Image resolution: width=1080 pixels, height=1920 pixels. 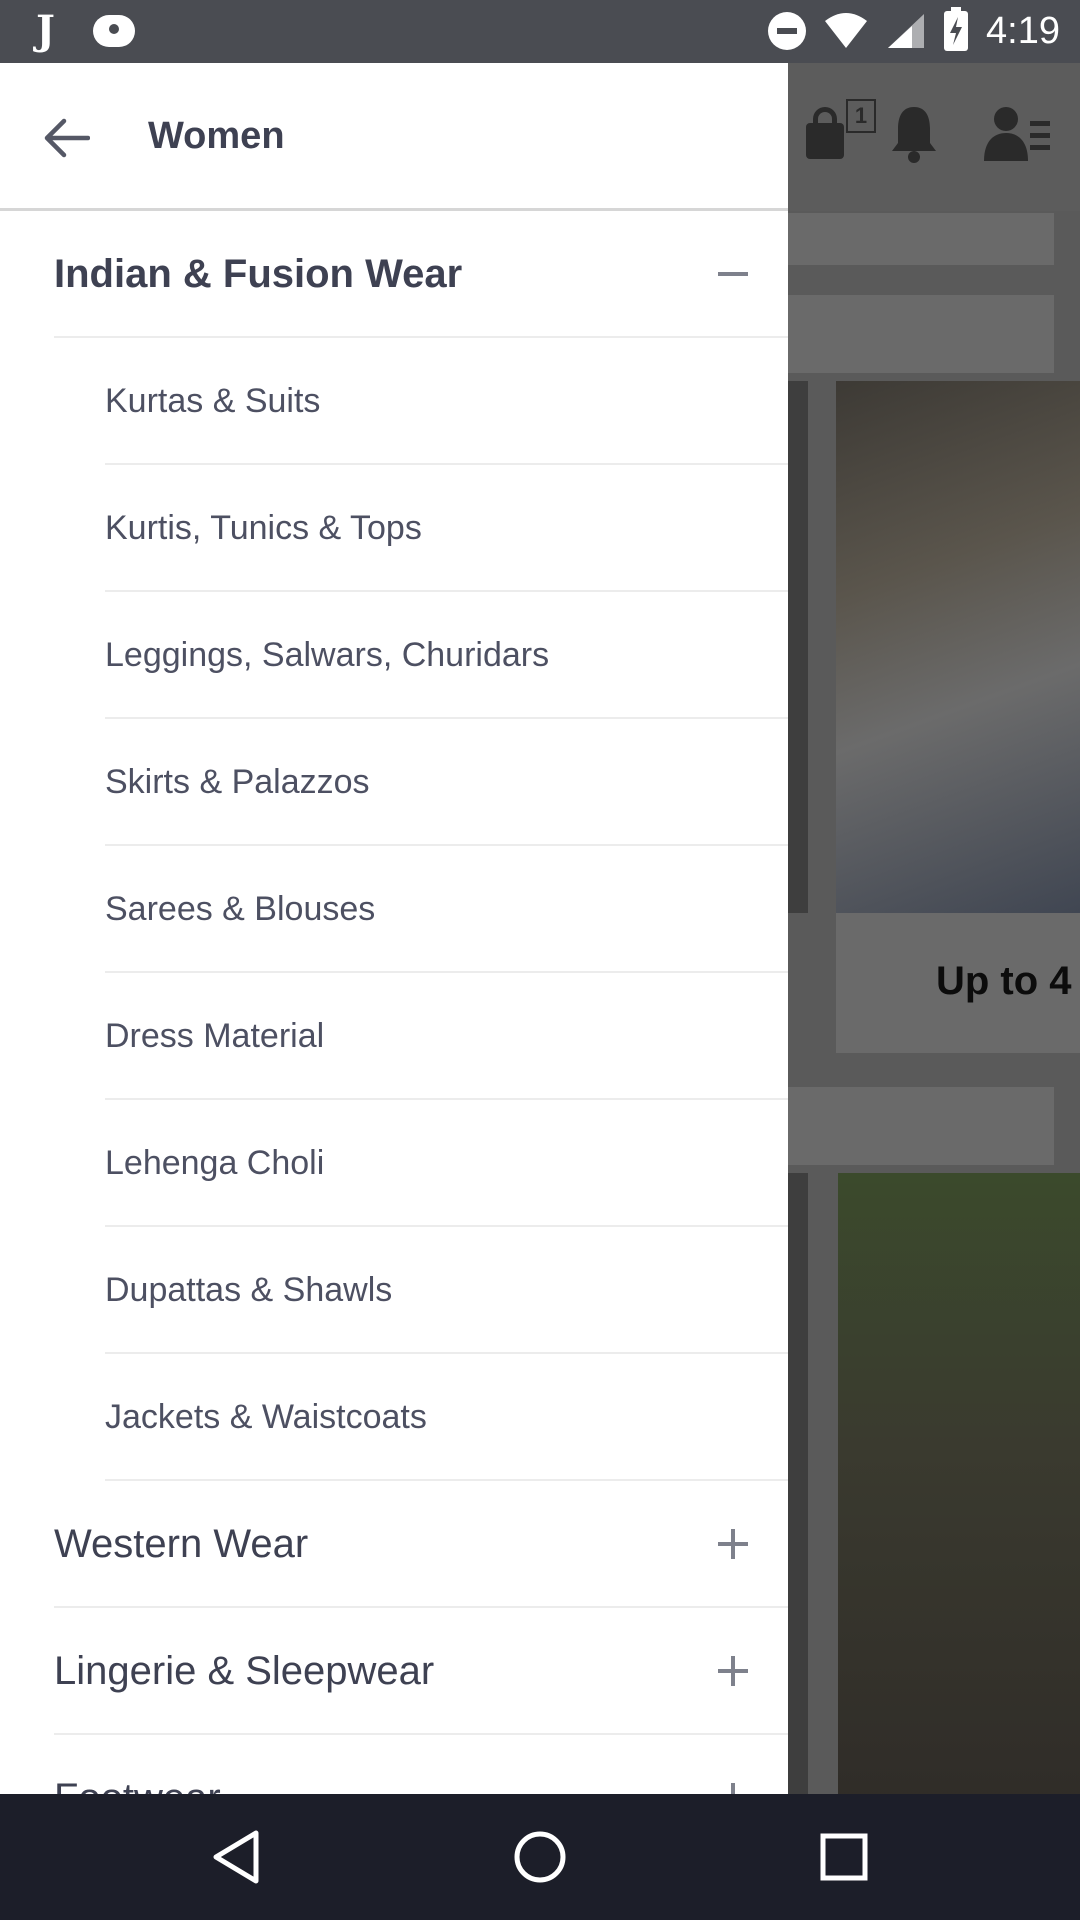 I want to click on category-label: Western Wear, so click(x=181, y=1543).